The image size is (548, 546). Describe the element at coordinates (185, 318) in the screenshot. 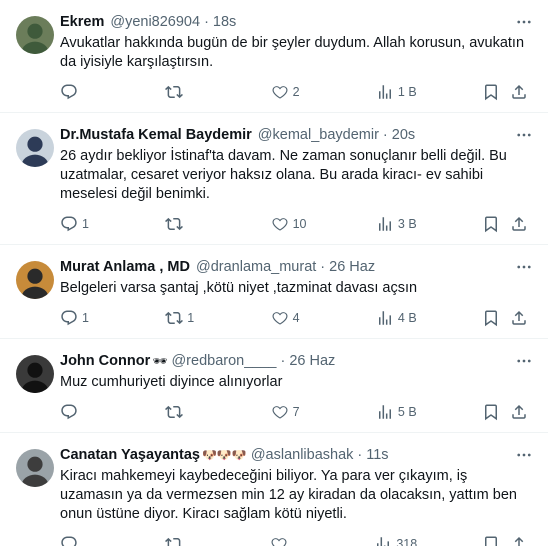

I see `retweet-button: 1` at that location.